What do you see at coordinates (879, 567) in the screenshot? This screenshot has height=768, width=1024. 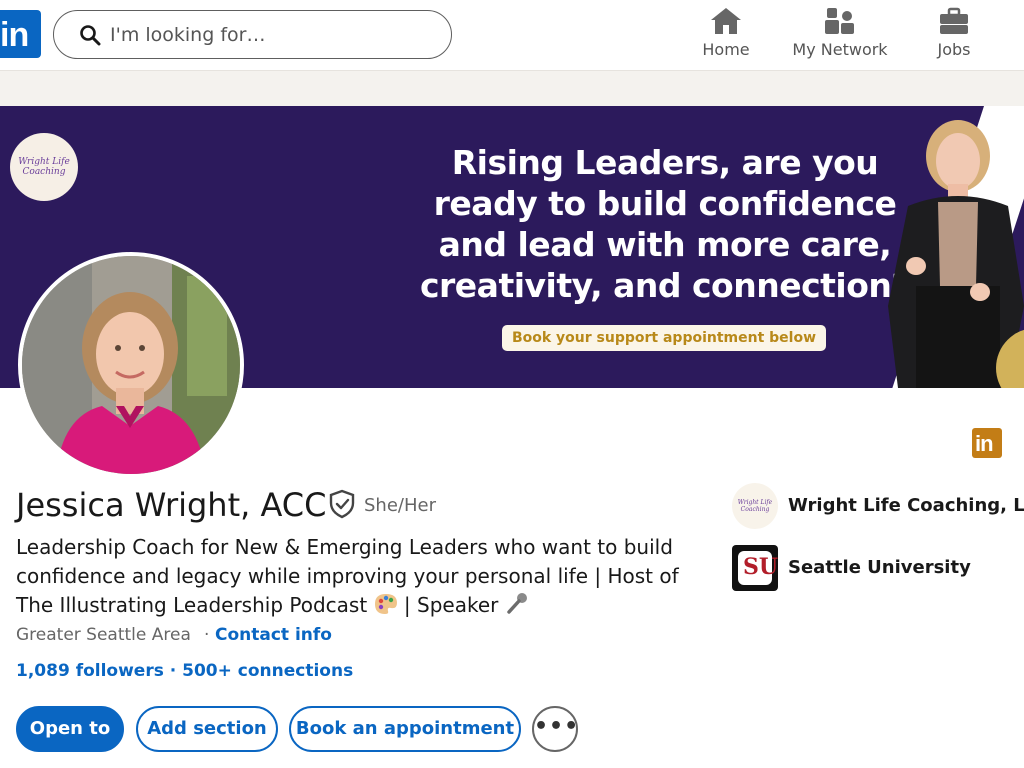 I see `university-name: Seattle University` at bounding box center [879, 567].